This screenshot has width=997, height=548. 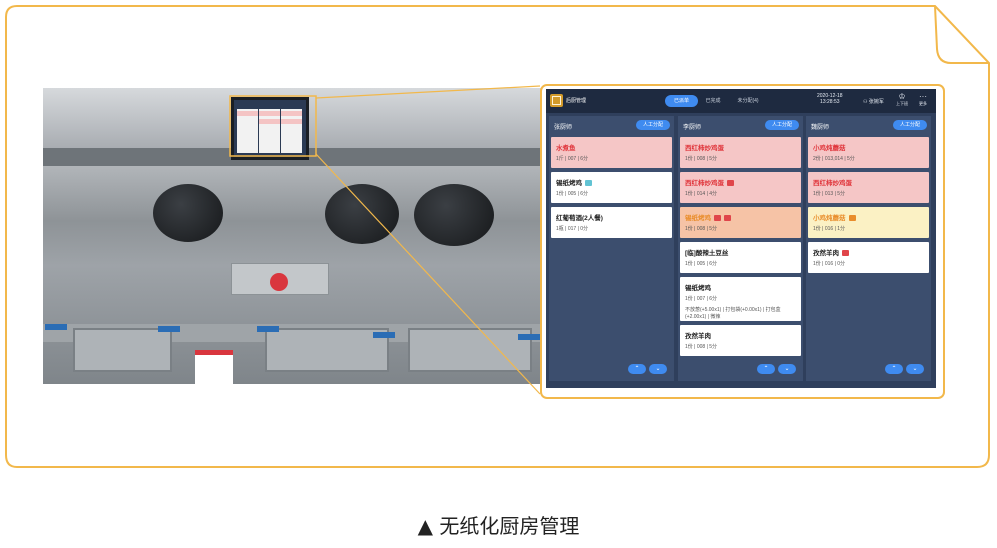 What do you see at coordinates (865, 102) in the screenshot?
I see `person-icon: ⚇` at bounding box center [865, 102].